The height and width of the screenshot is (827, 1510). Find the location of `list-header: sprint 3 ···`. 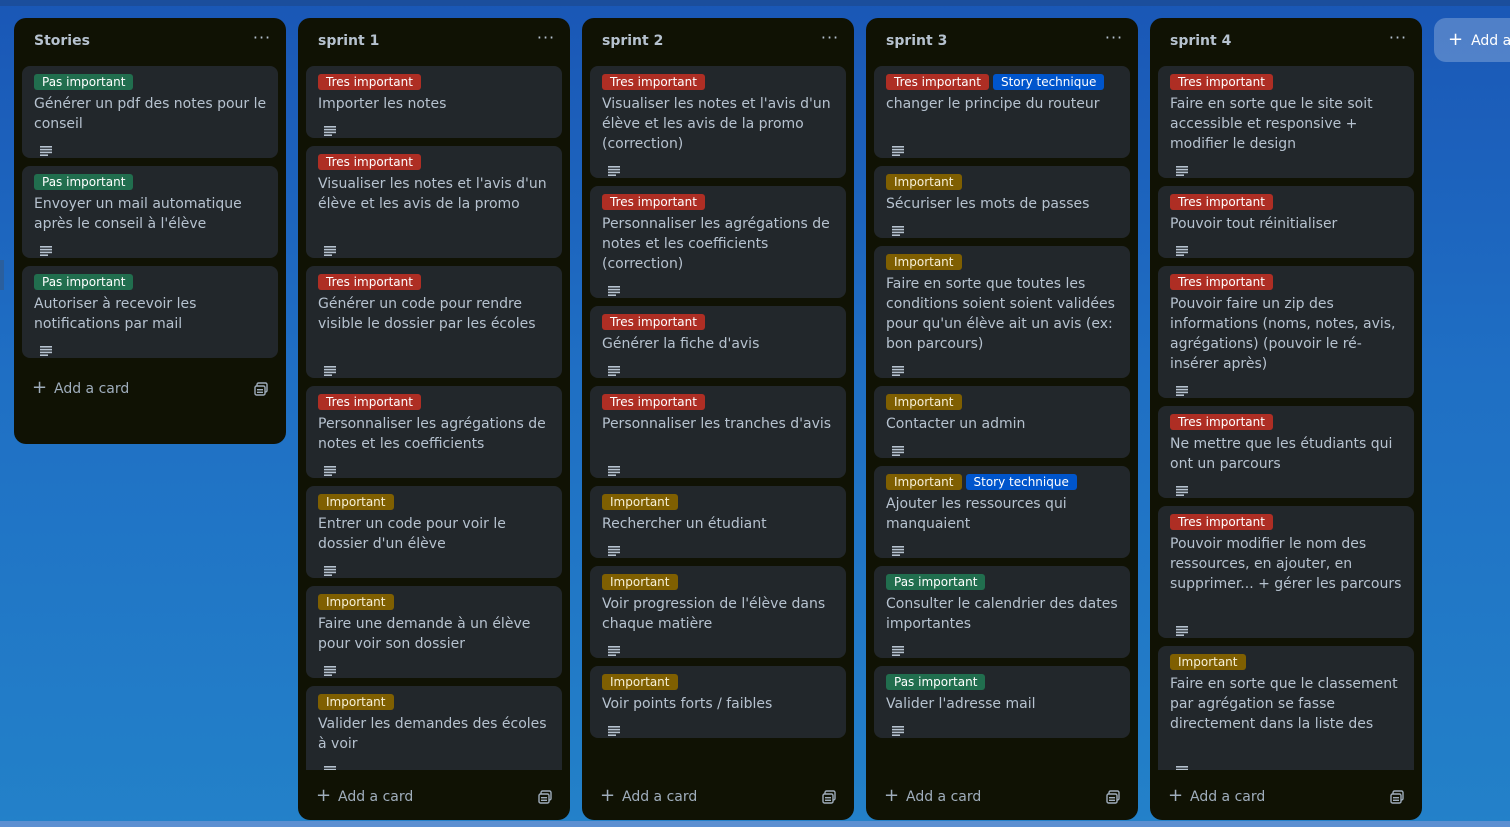

list-header: sprint 3 ··· is located at coordinates (1002, 42).